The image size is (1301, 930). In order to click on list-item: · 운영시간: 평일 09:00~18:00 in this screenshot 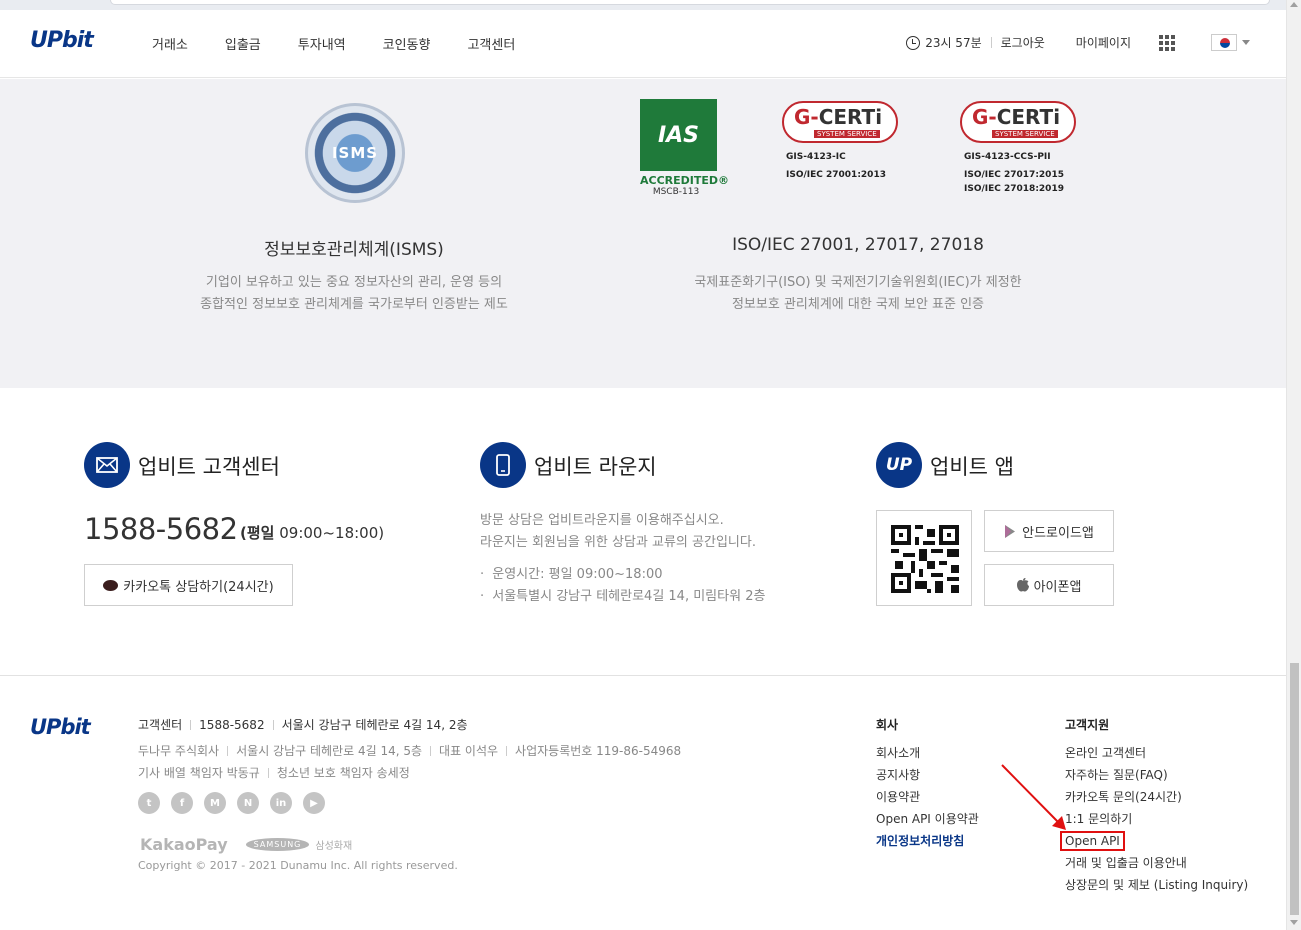, I will do `click(571, 574)`.